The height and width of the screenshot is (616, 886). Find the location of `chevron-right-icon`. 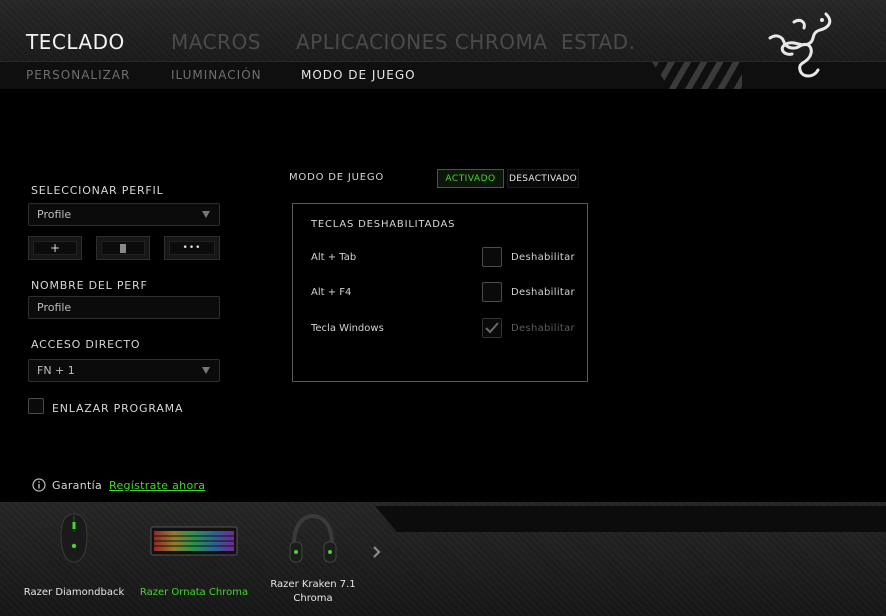

chevron-right-icon is located at coordinates (377, 552).